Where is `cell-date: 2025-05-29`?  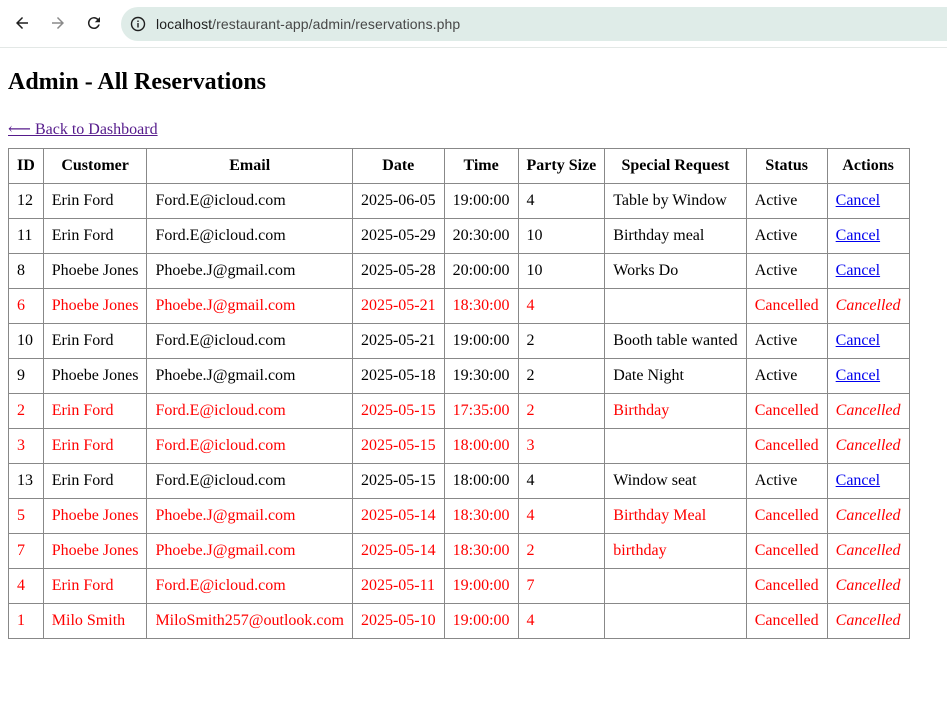 cell-date: 2025-05-29 is located at coordinates (398, 236).